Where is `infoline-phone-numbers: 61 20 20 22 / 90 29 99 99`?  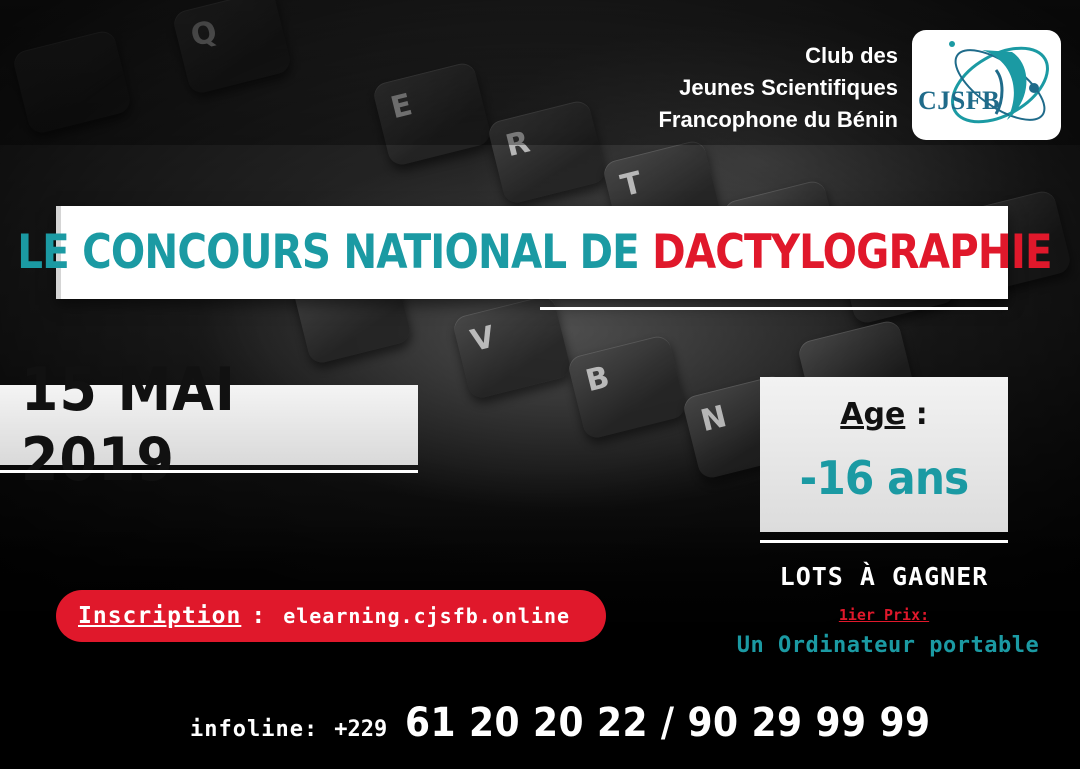
infoline-phone-numbers: 61 20 20 22 / 90 29 99 99 is located at coordinates (667, 723).